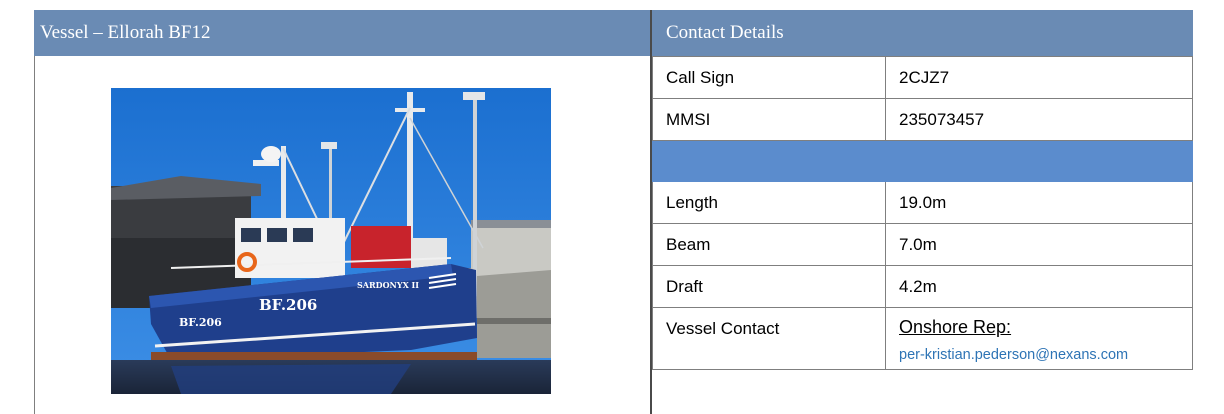 The height and width of the screenshot is (414, 1224). I want to click on table-row: Length 19.0m, so click(922, 202).